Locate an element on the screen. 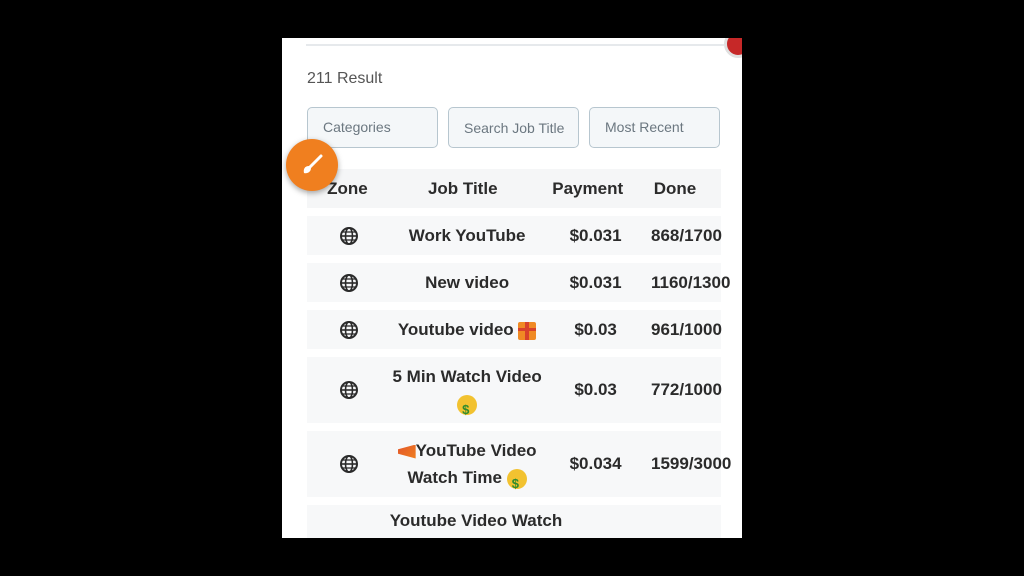  filter-bar: Categories Most Recent is located at coordinates (513, 127).